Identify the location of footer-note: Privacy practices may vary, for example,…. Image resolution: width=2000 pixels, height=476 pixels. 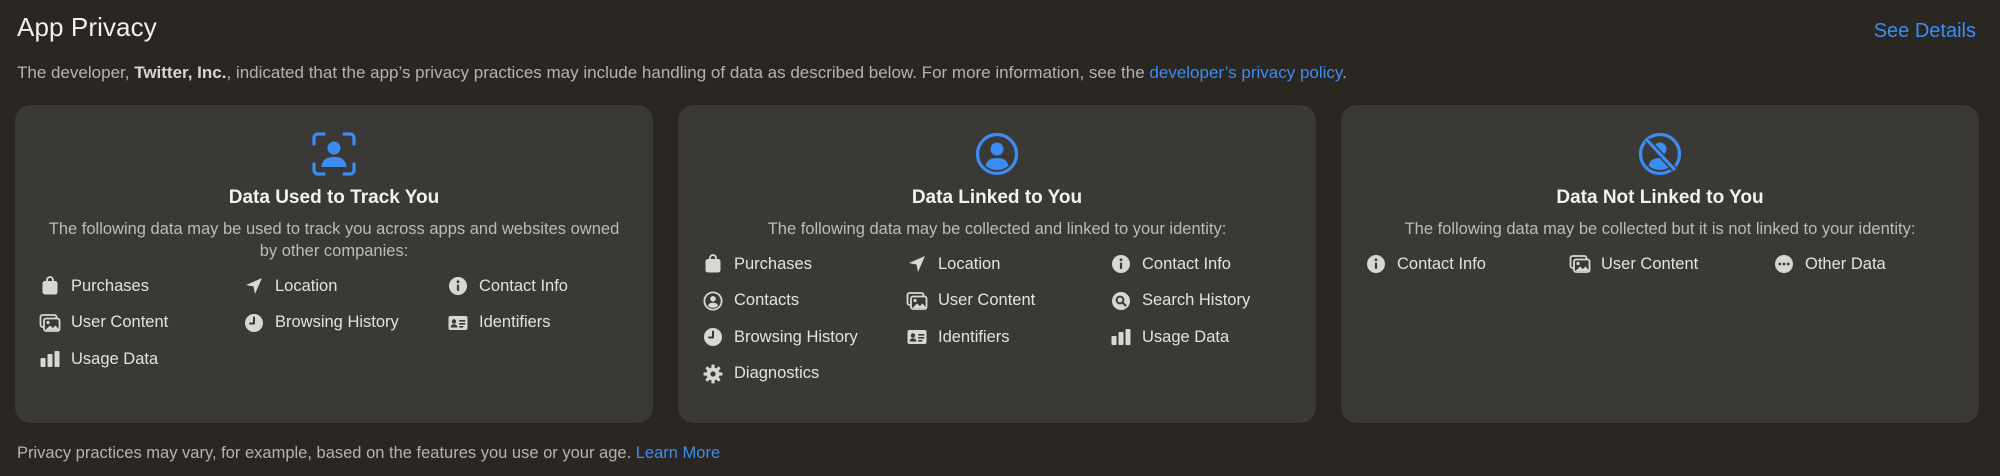
(368, 453).